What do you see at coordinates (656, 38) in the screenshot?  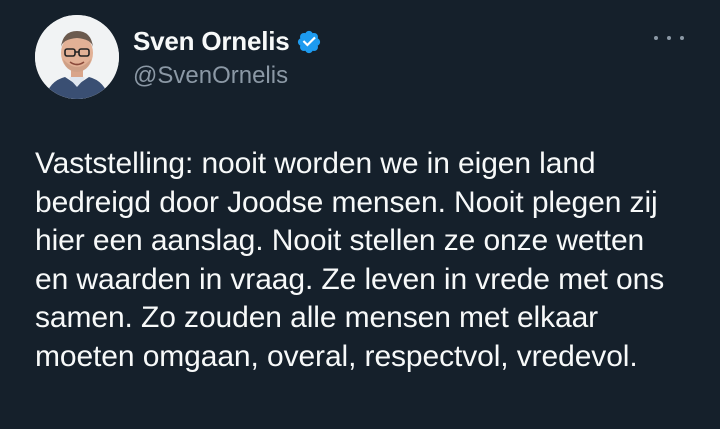 I see `more-horizontal-icon` at bounding box center [656, 38].